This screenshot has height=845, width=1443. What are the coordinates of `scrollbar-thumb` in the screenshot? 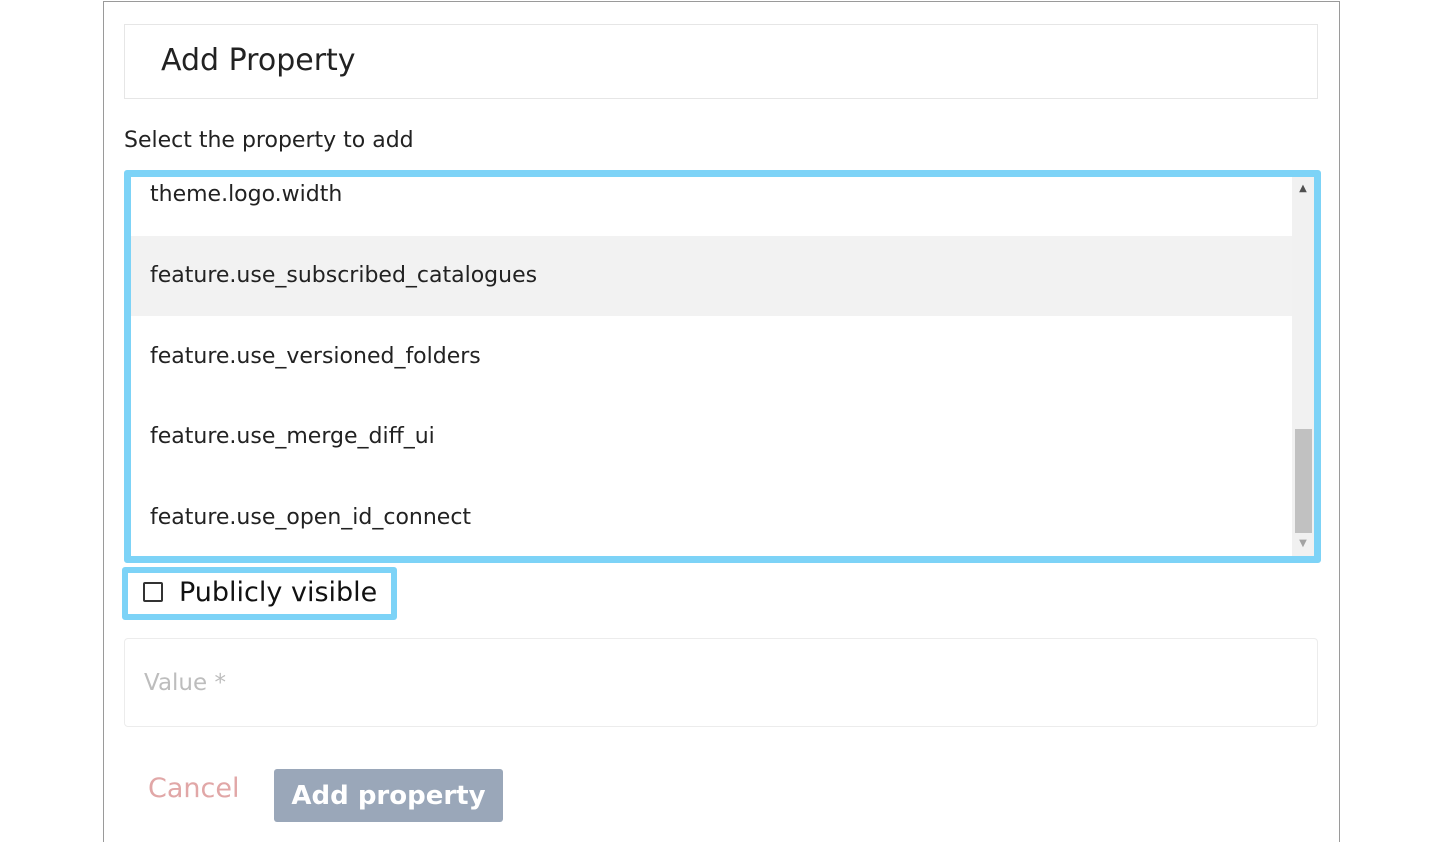 It's located at (1303, 481).